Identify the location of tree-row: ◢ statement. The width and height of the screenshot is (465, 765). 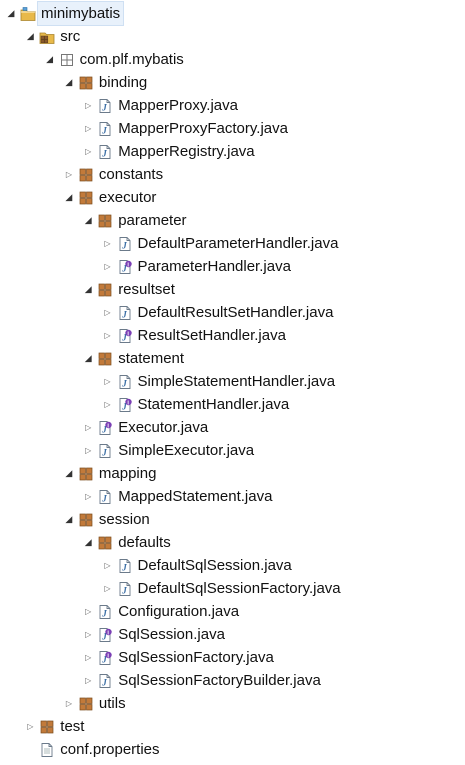
(232, 358).